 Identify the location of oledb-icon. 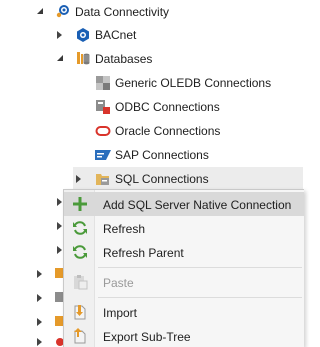
(103, 83).